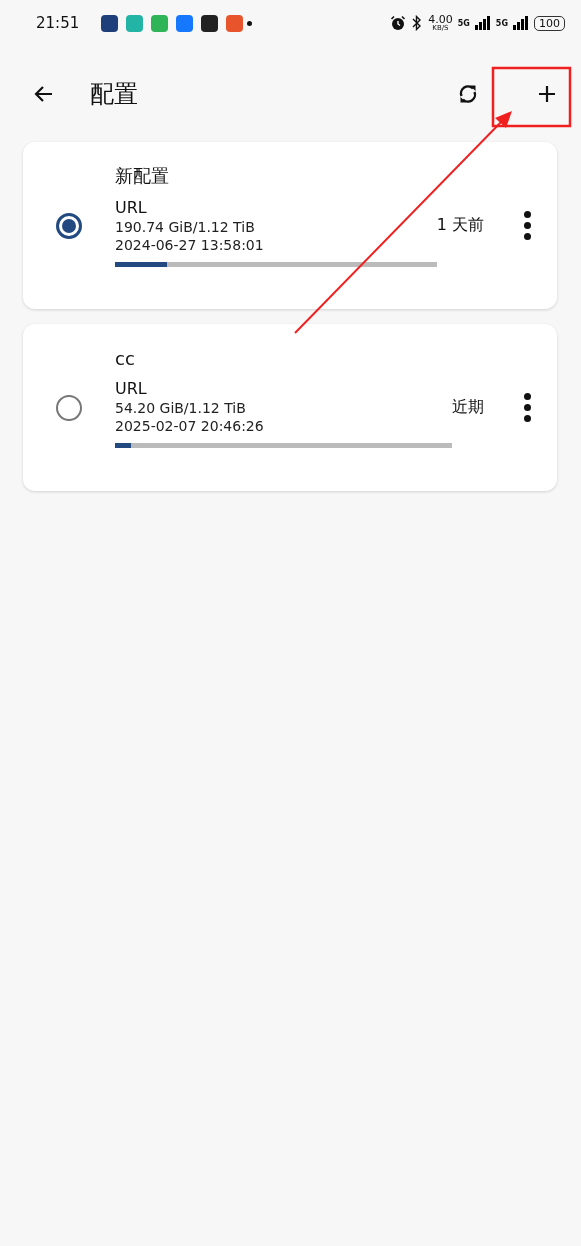 The height and width of the screenshot is (1246, 581). I want to click on battery-level: 100, so click(549, 23).